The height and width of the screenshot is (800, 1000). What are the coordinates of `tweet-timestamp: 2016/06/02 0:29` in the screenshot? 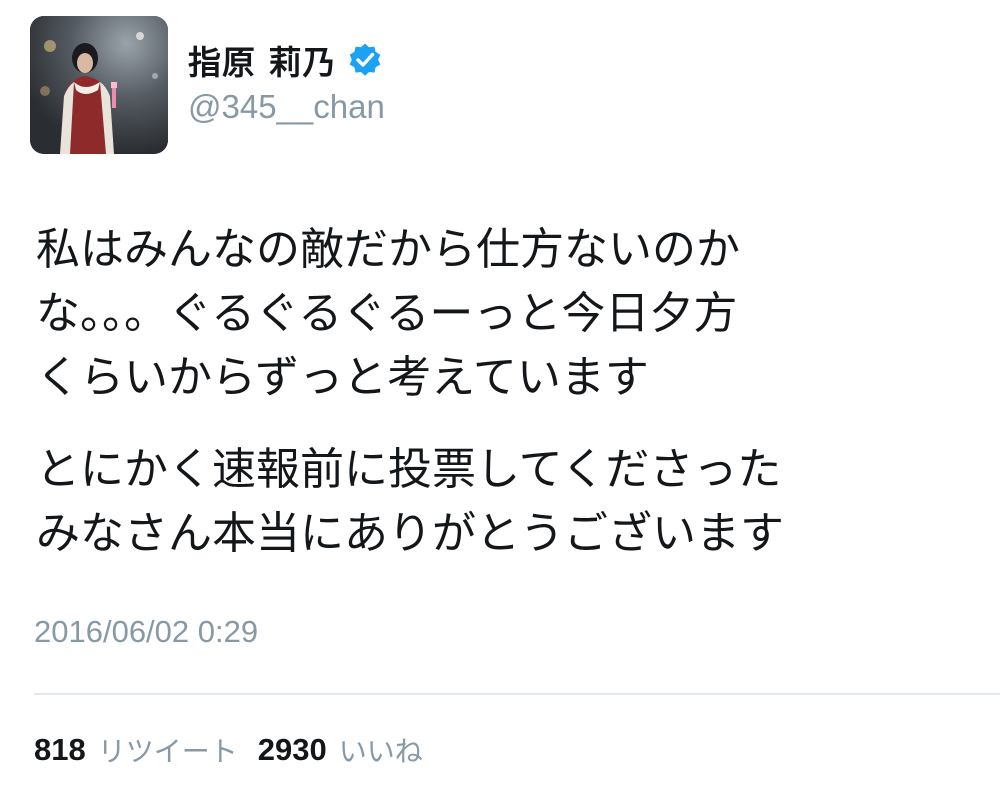 It's located at (146, 632).